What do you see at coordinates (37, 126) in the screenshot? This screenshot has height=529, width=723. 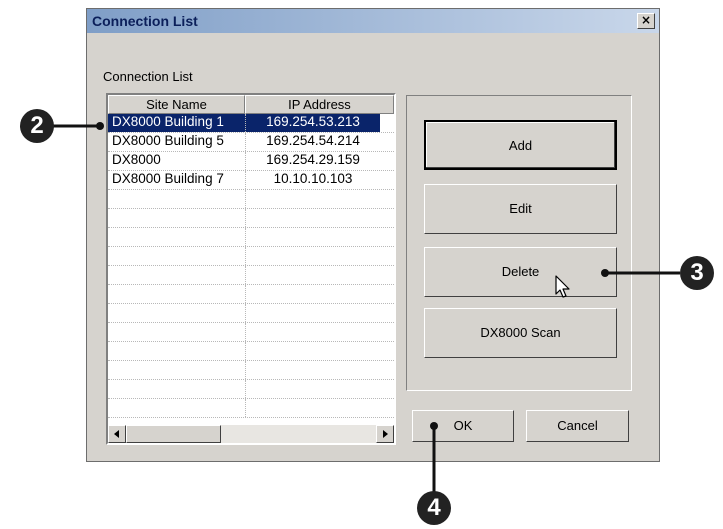 I see `callout-2: 2` at bounding box center [37, 126].